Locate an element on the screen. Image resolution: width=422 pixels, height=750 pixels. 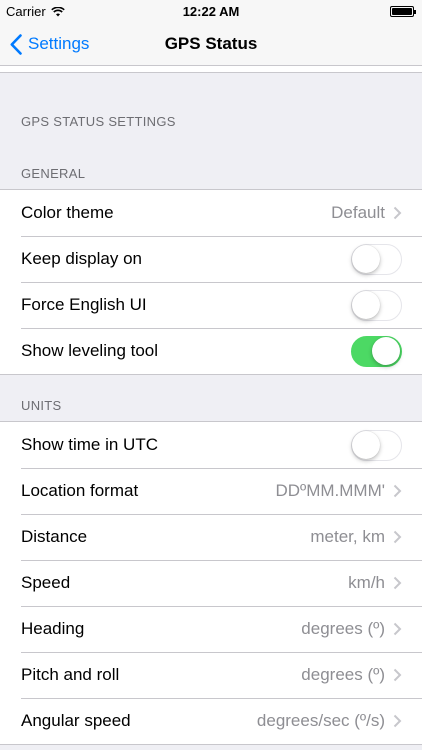
row-label: Speed is located at coordinates (46, 582).